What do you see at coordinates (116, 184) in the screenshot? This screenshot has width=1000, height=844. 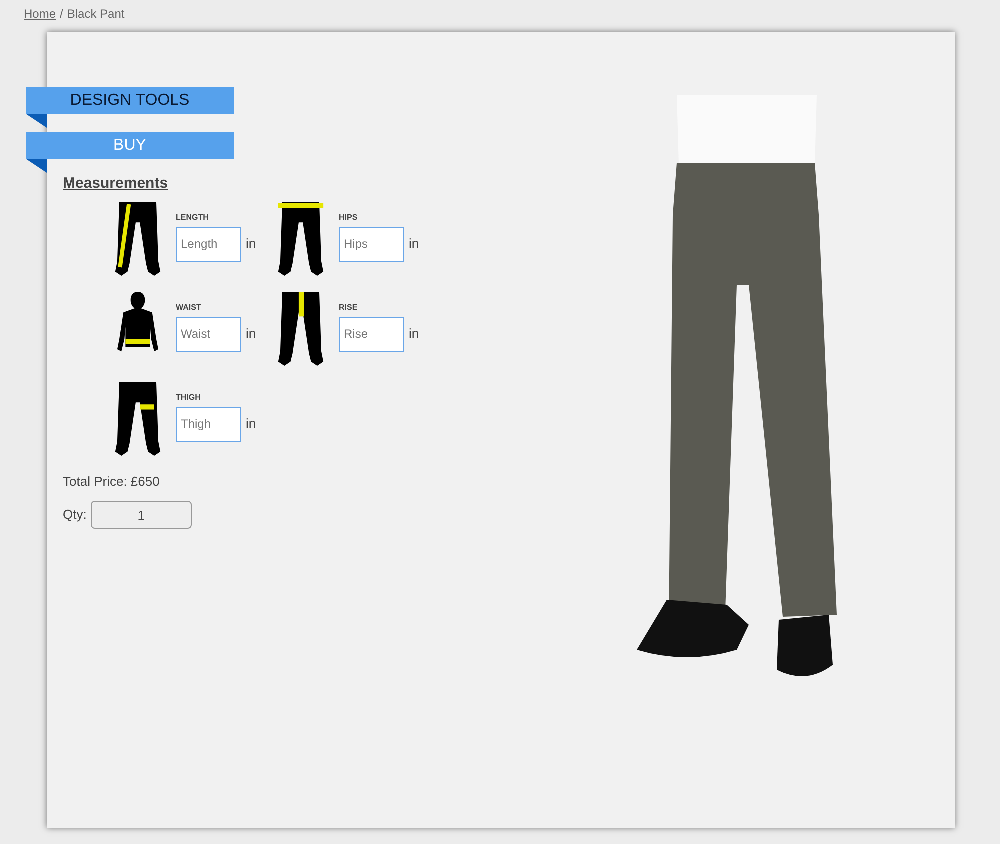 I see `measurements-heading: Measurements` at bounding box center [116, 184].